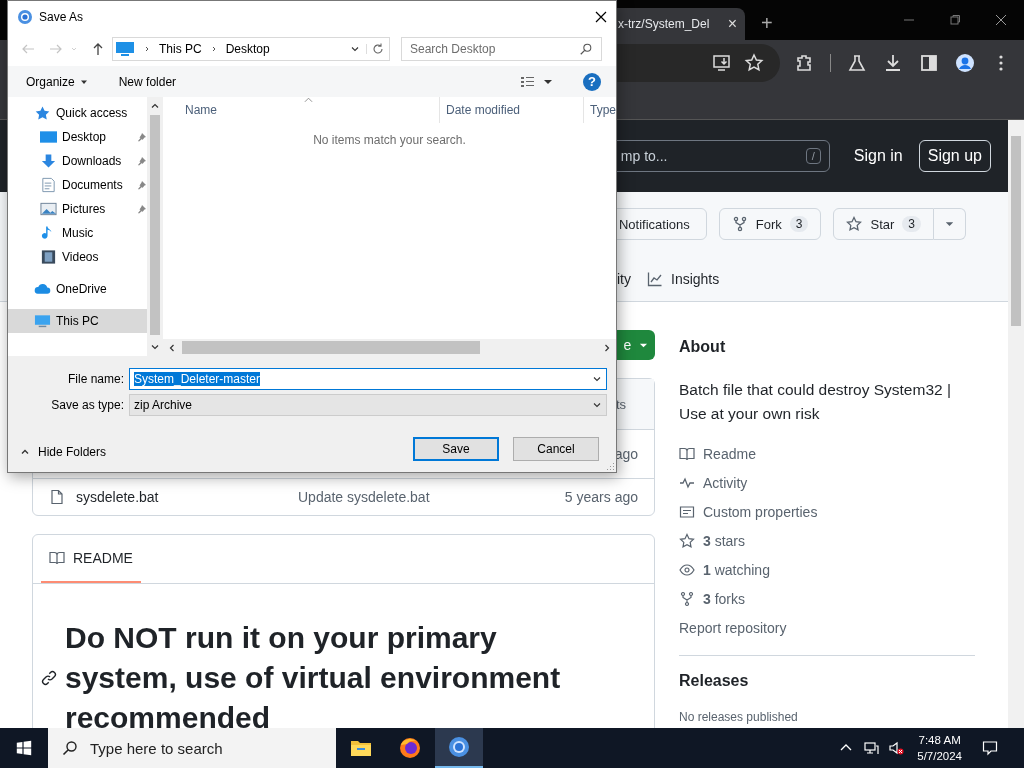 This screenshot has width=1024, height=768. I want to click on link-icon, so click(49, 678).